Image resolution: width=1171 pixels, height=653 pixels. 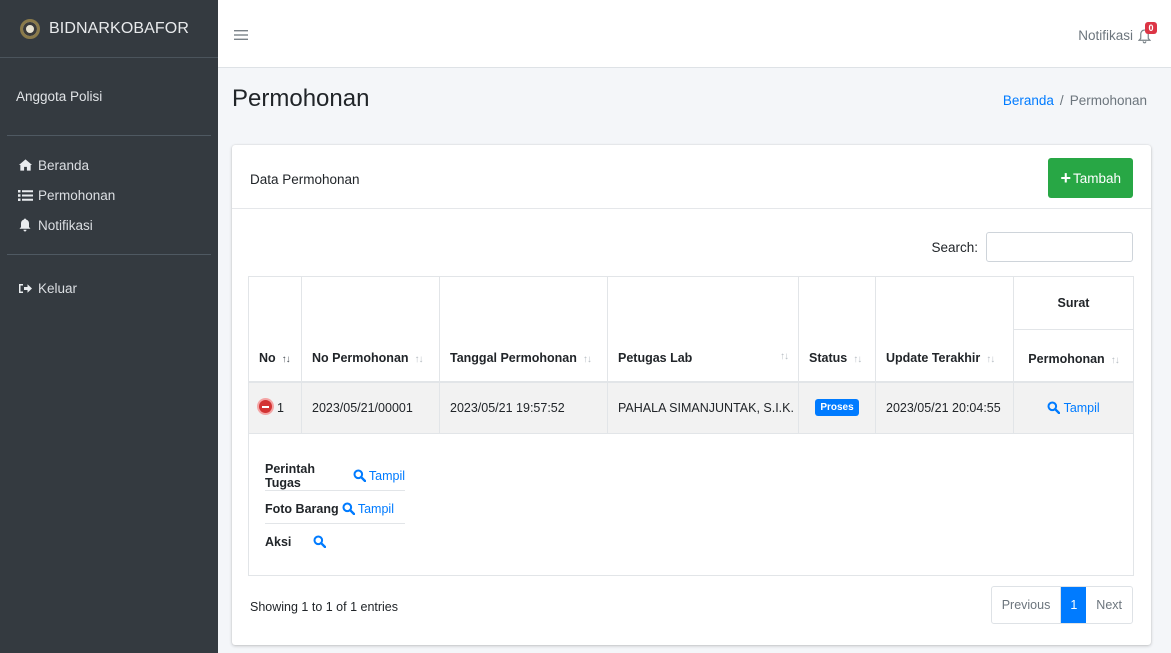 I want to click on user-panel: Anggota Polisi, so click(x=109, y=97).